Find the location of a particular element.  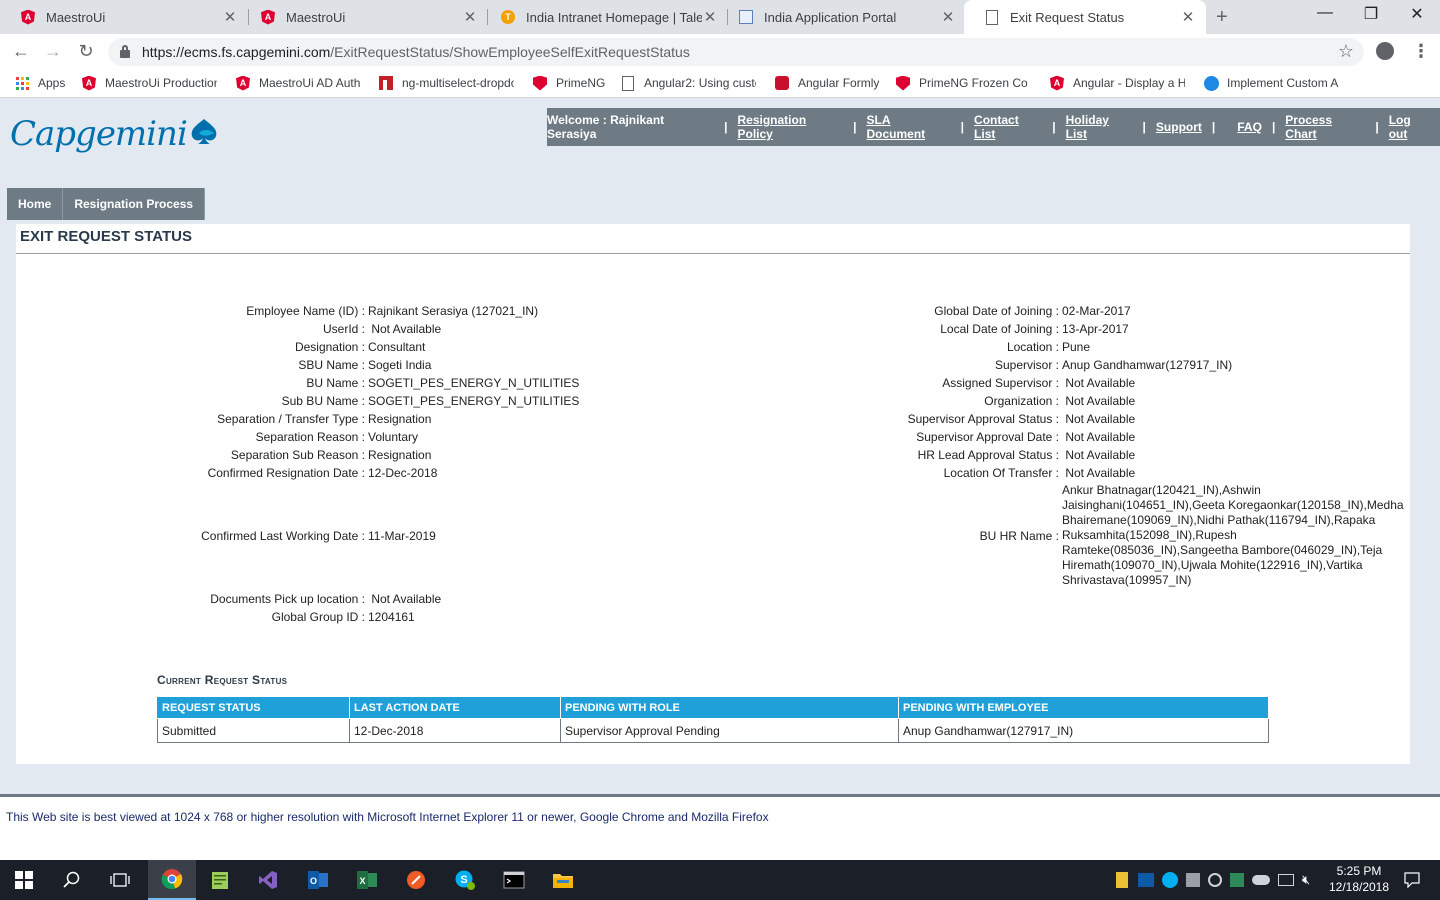

minimize-icon: — is located at coordinates (1325, 13).